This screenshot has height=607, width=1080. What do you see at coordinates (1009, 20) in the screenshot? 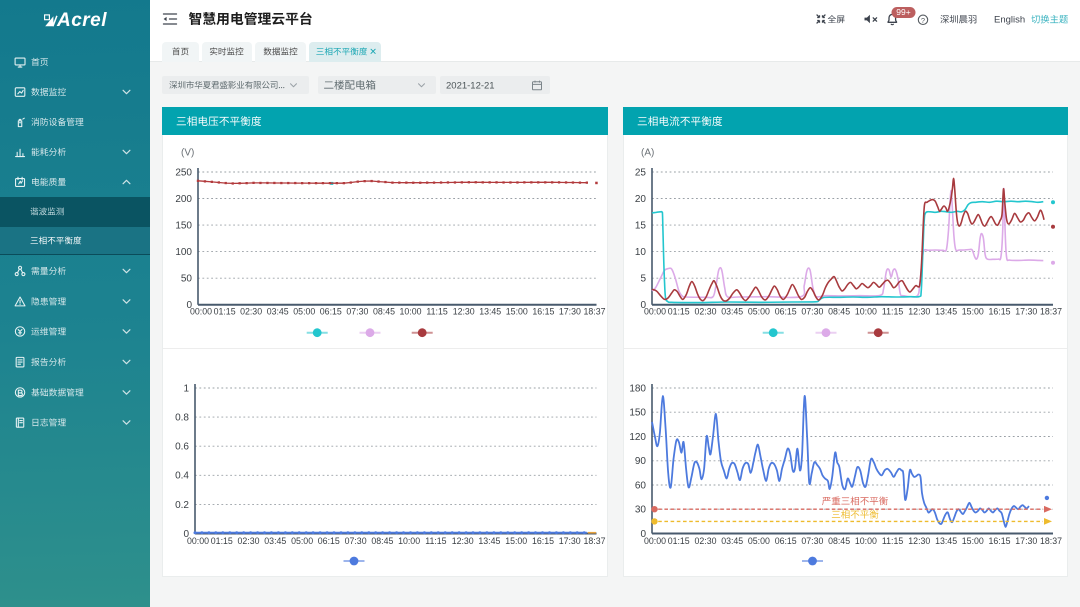
I see `svg-text: English` at bounding box center [1009, 20].